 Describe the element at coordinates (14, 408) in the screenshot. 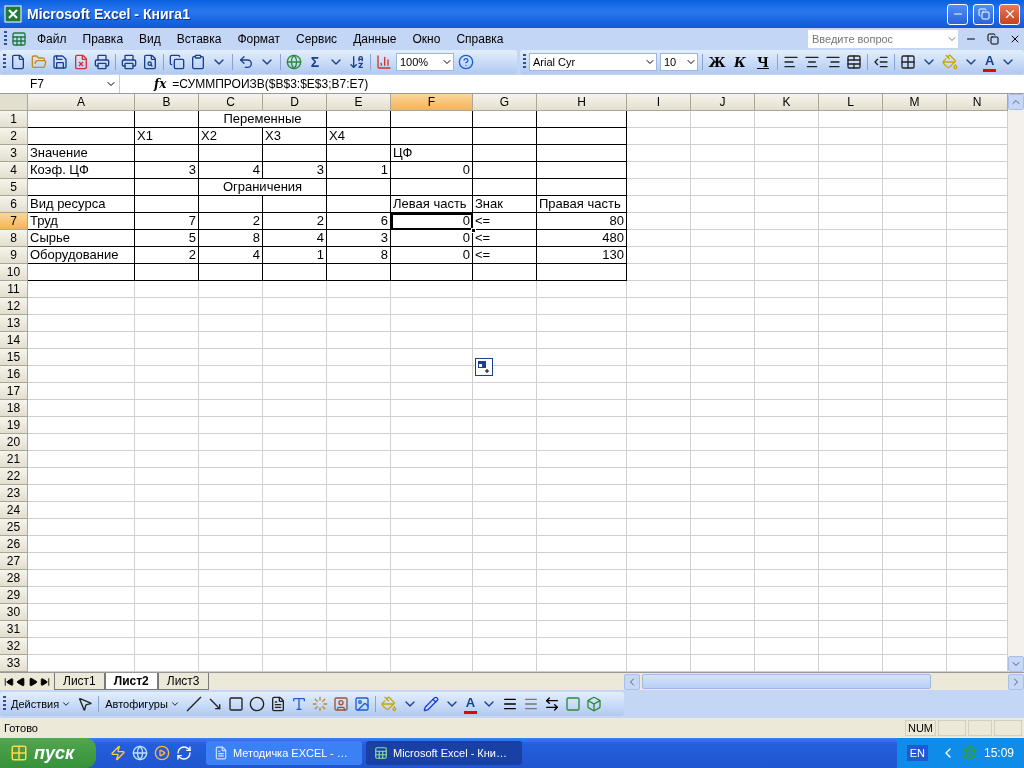

I see `row-header: 18` at that location.